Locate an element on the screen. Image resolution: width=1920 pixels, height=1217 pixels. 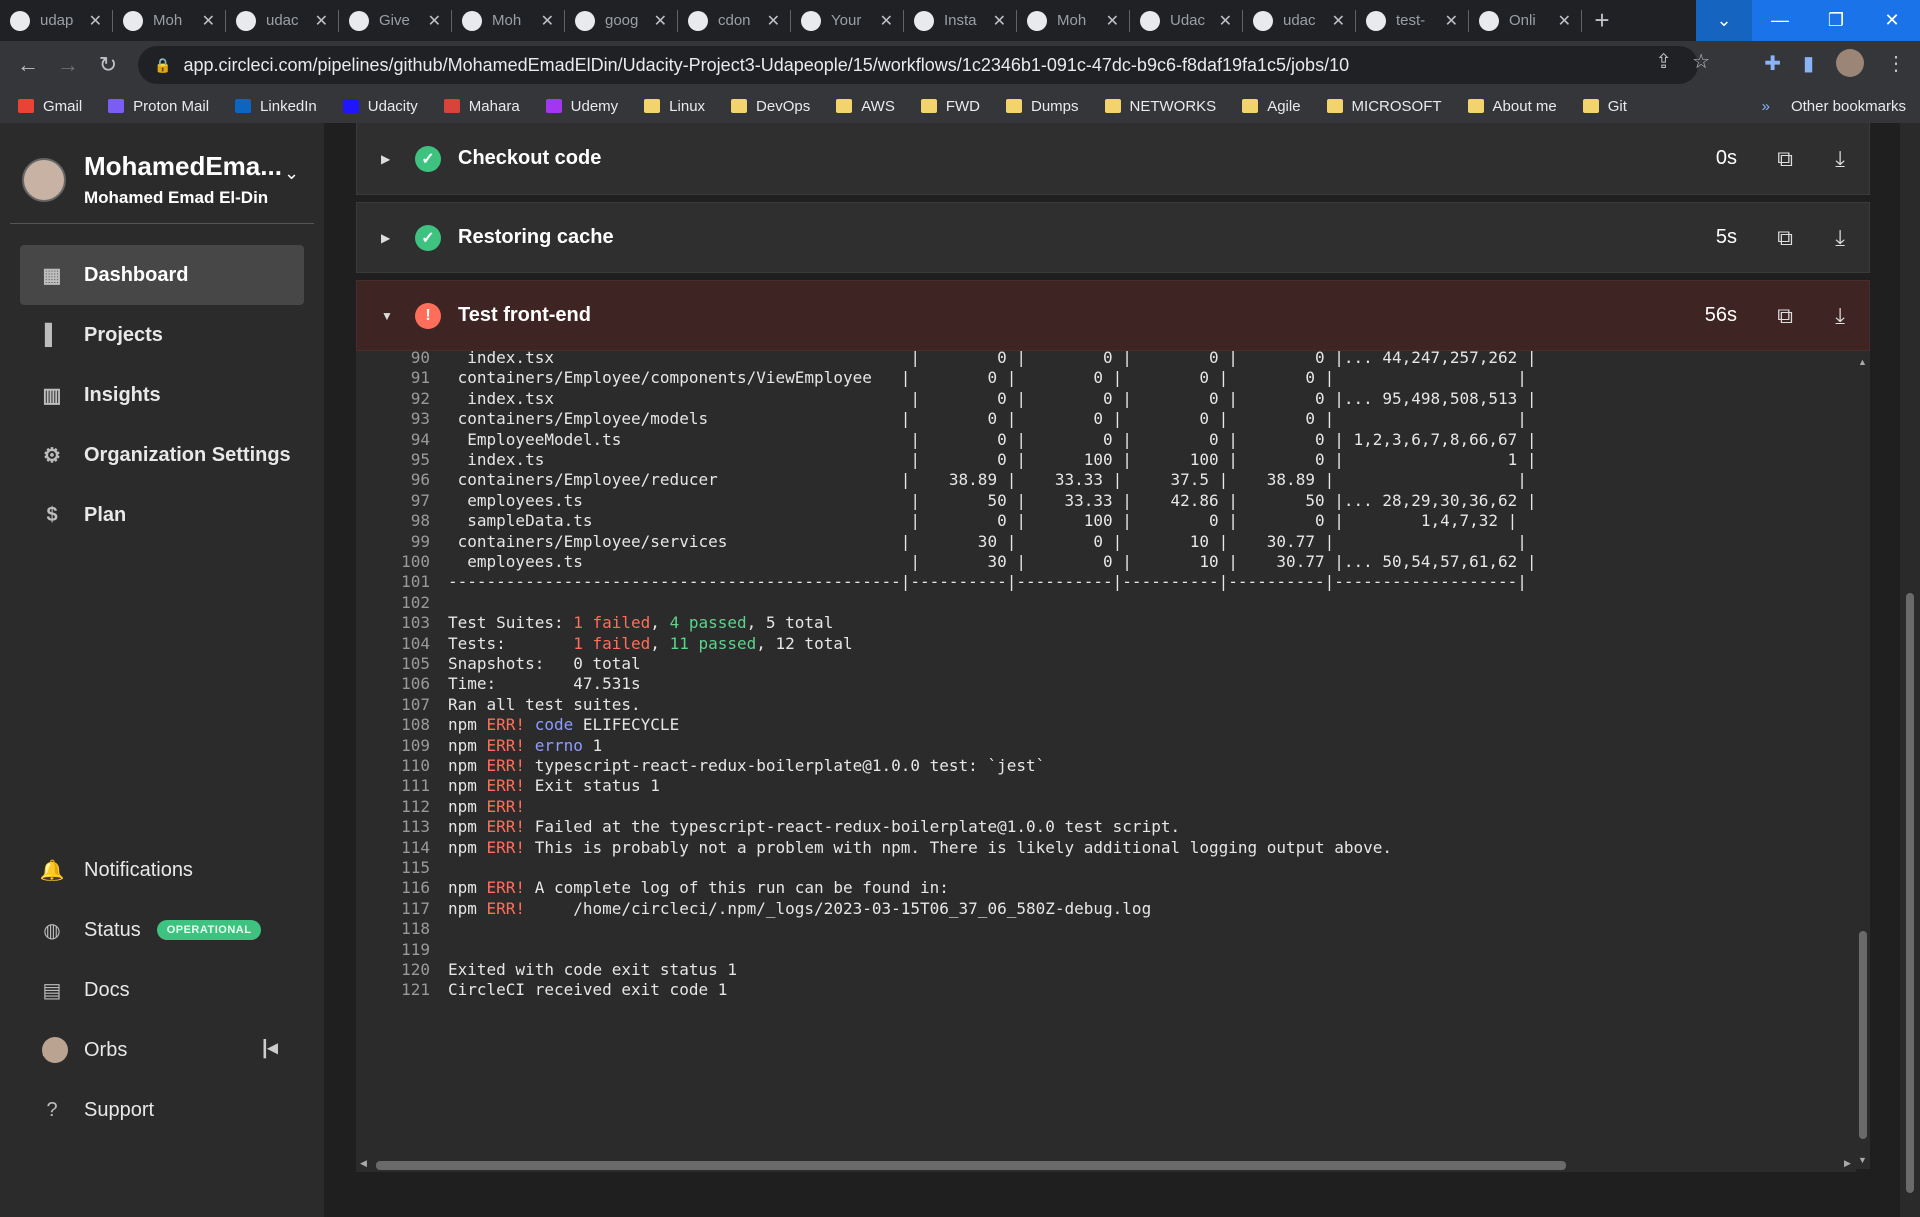
sidebar-item-notifications: 🔔 Notifications is located at coordinates (162, 870).